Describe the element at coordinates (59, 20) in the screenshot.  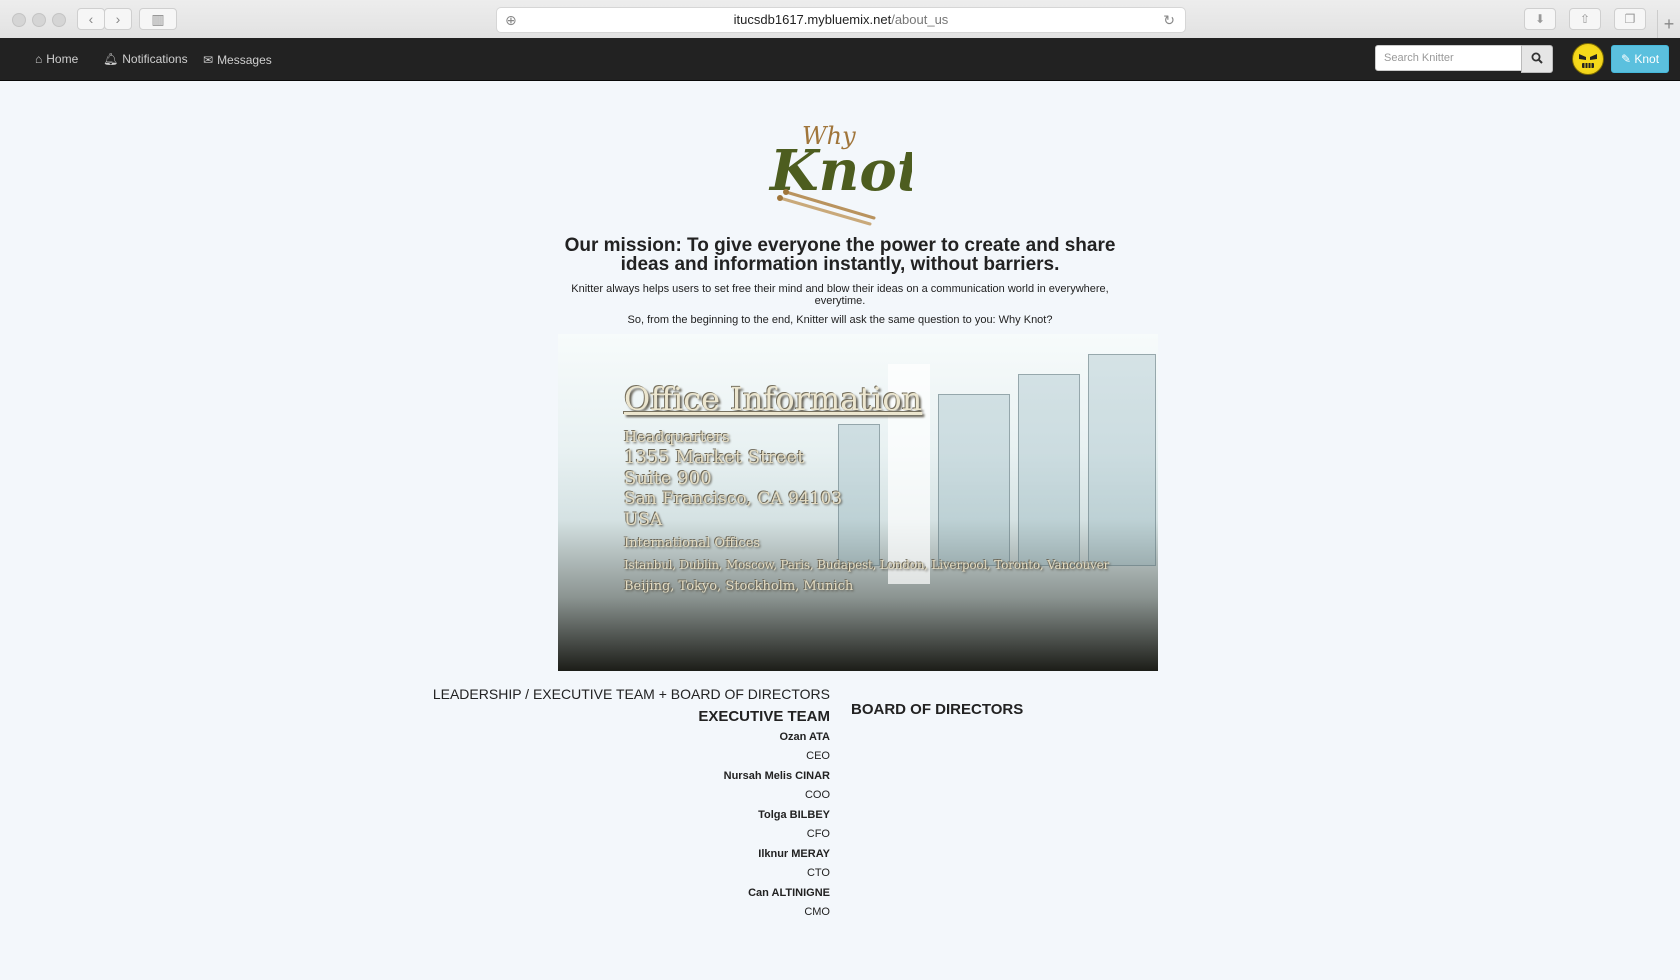
I see `window-zoom-button` at that location.